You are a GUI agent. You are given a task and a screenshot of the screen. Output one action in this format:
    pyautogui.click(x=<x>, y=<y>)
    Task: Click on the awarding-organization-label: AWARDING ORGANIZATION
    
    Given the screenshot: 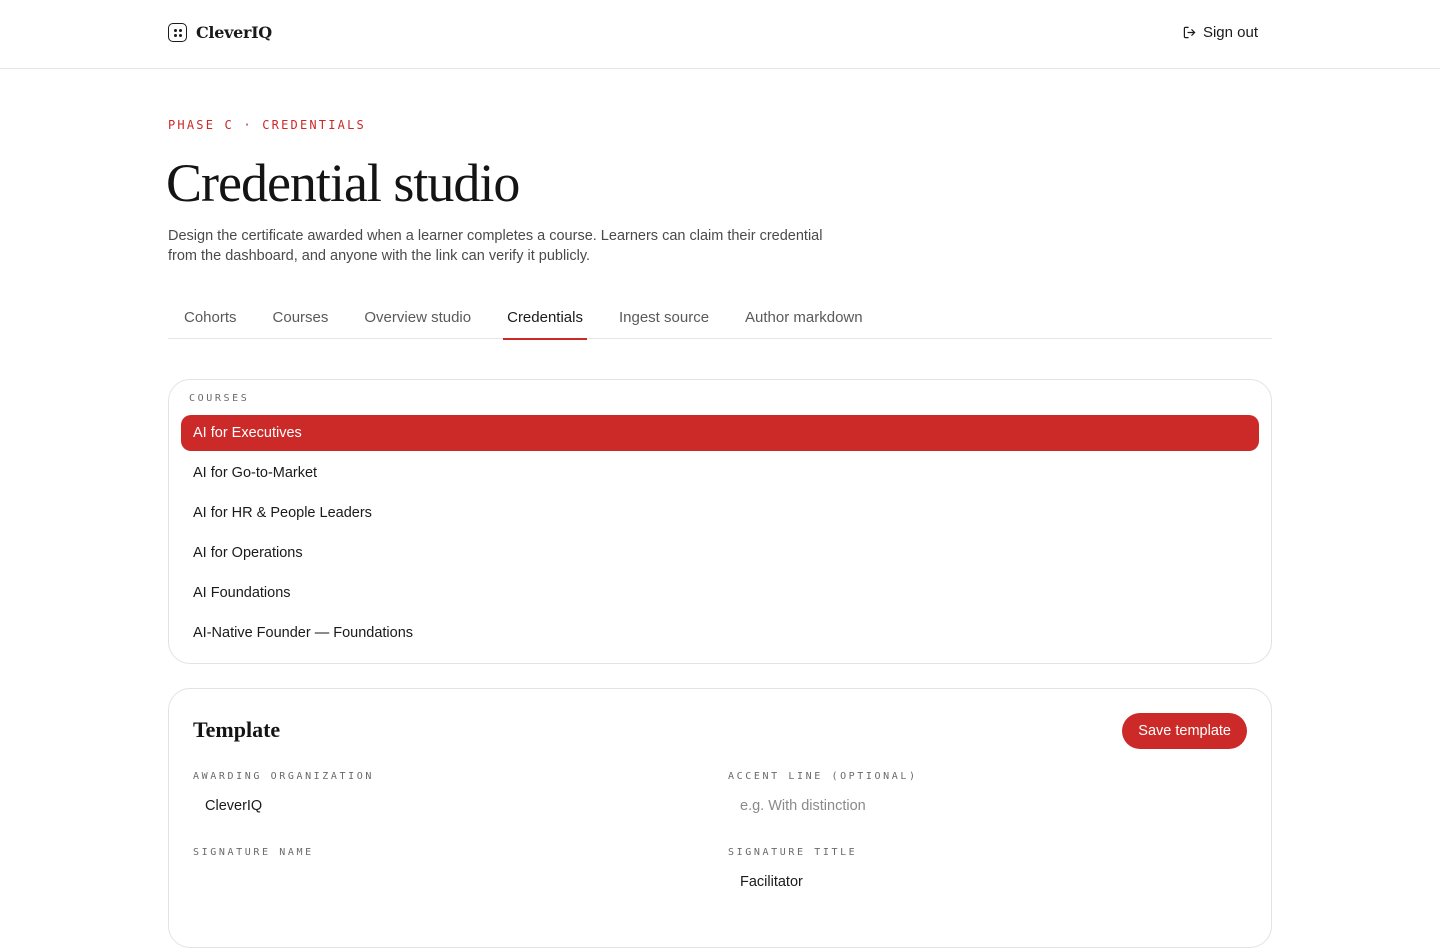 What is the action you would take?
    pyautogui.click(x=284, y=776)
    